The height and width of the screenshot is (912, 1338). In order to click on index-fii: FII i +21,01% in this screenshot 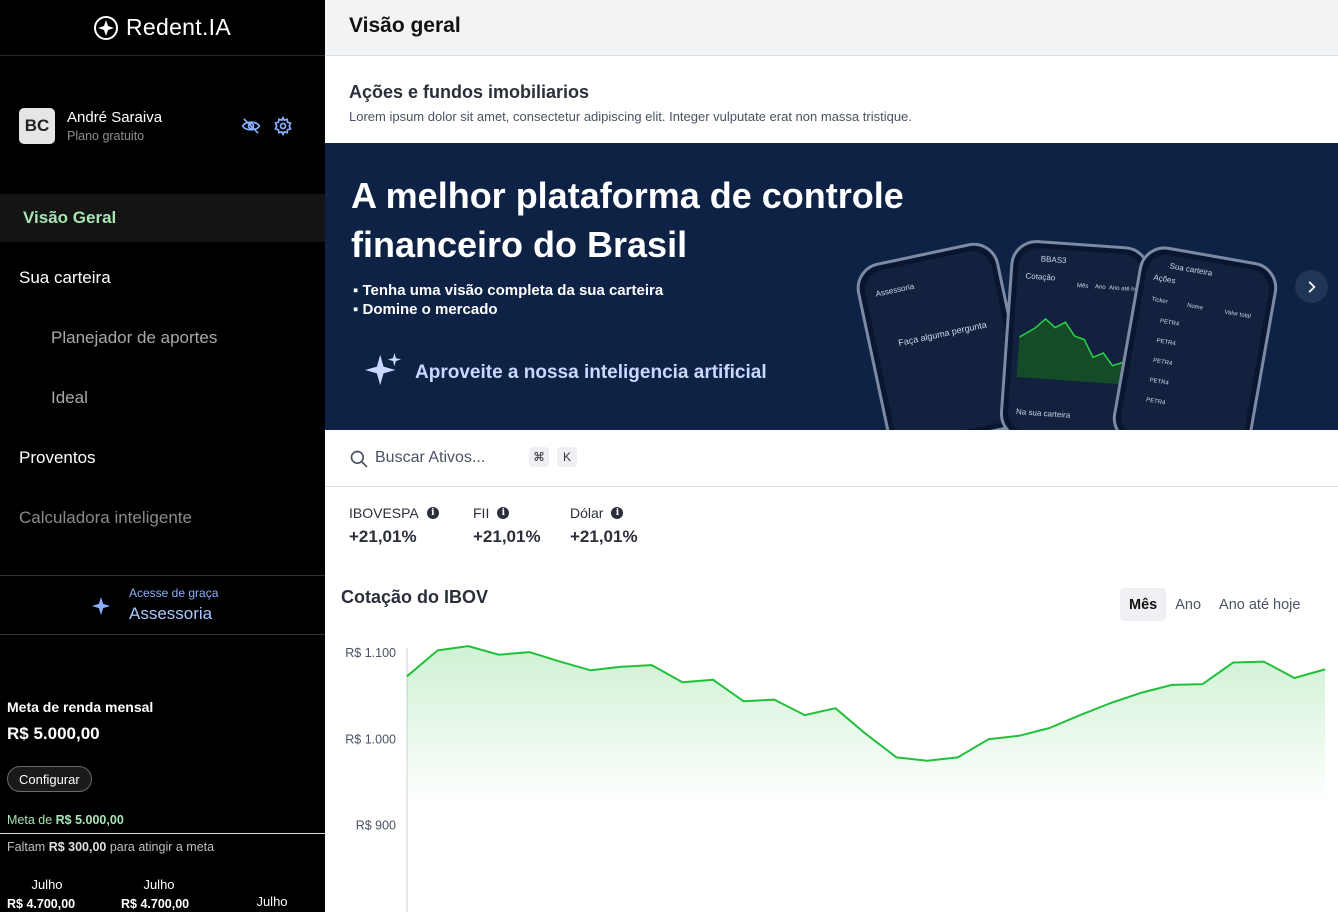, I will do `click(507, 526)`.